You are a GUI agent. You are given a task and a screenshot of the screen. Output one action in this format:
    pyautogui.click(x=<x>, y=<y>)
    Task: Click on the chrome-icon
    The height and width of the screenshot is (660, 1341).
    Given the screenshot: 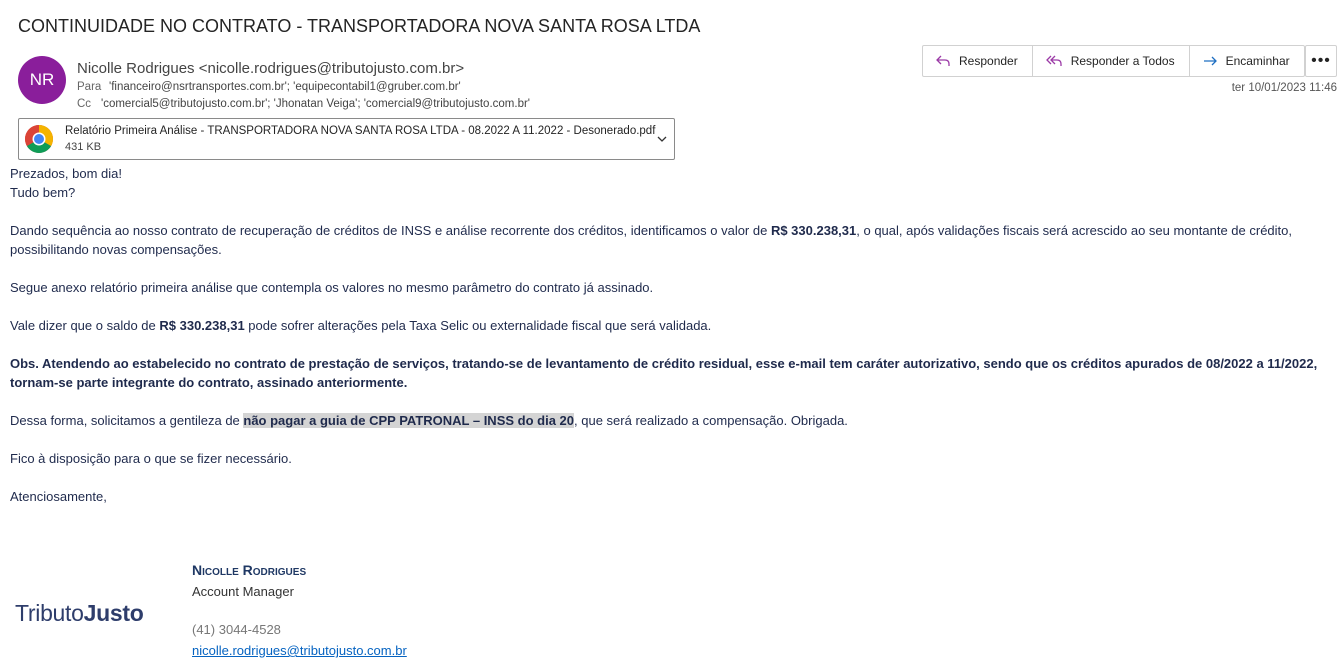 What is the action you would take?
    pyautogui.click(x=39, y=139)
    